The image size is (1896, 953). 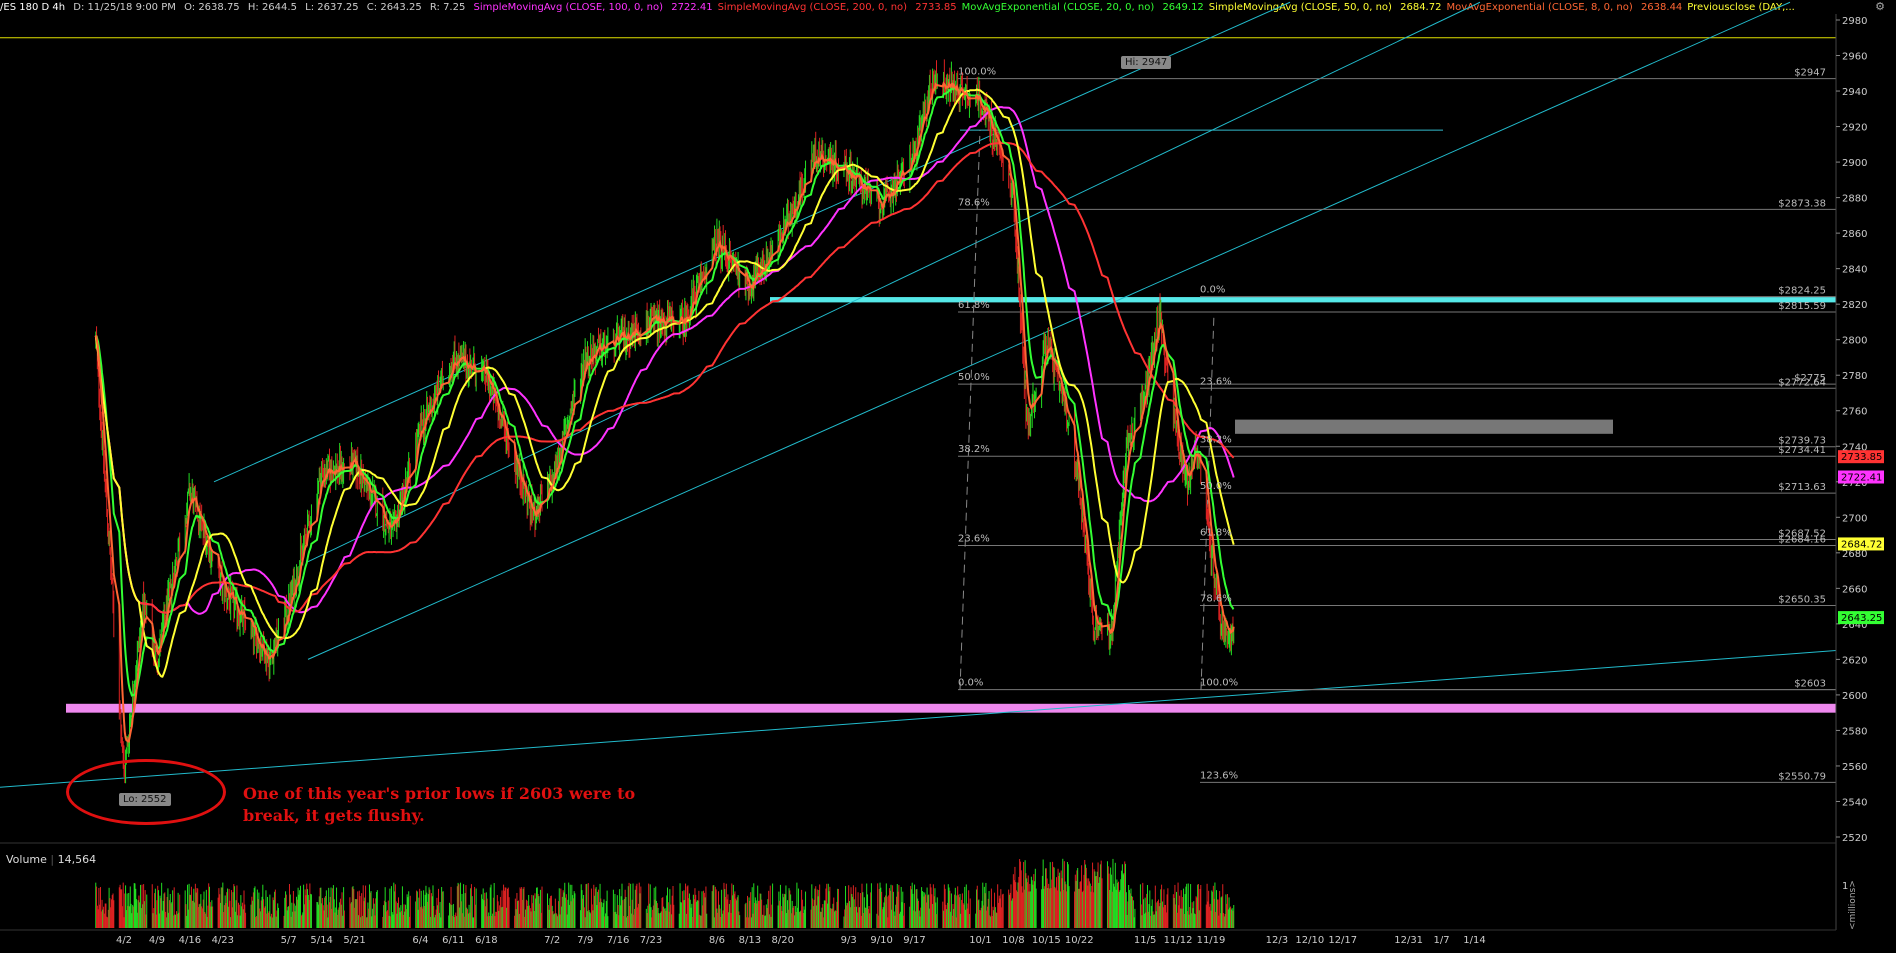 I want to click on fib-left-pct-0: 100.0%, so click(x=977, y=72).